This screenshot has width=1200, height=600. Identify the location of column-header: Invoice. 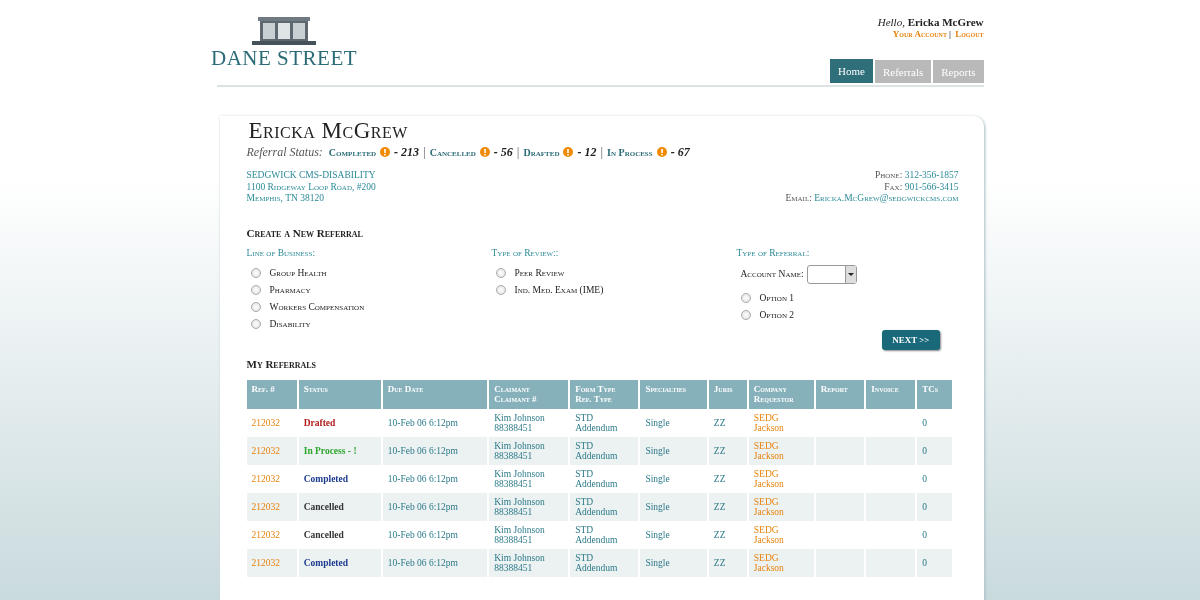
(891, 394).